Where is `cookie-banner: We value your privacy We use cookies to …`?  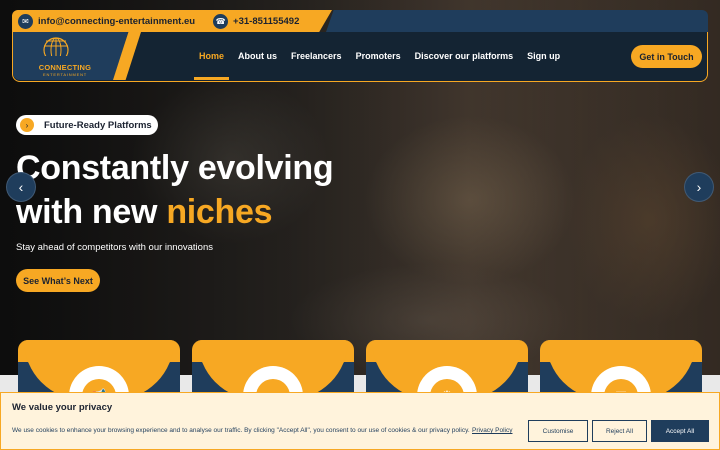
cookie-banner: We value your privacy We use cookies to … is located at coordinates (360, 421).